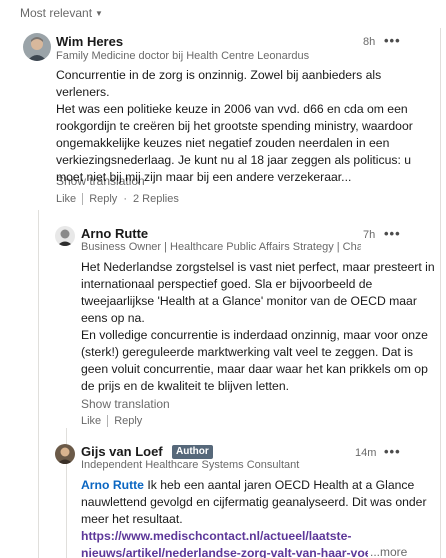  I want to click on comment-line: eens op na., so click(113, 318).